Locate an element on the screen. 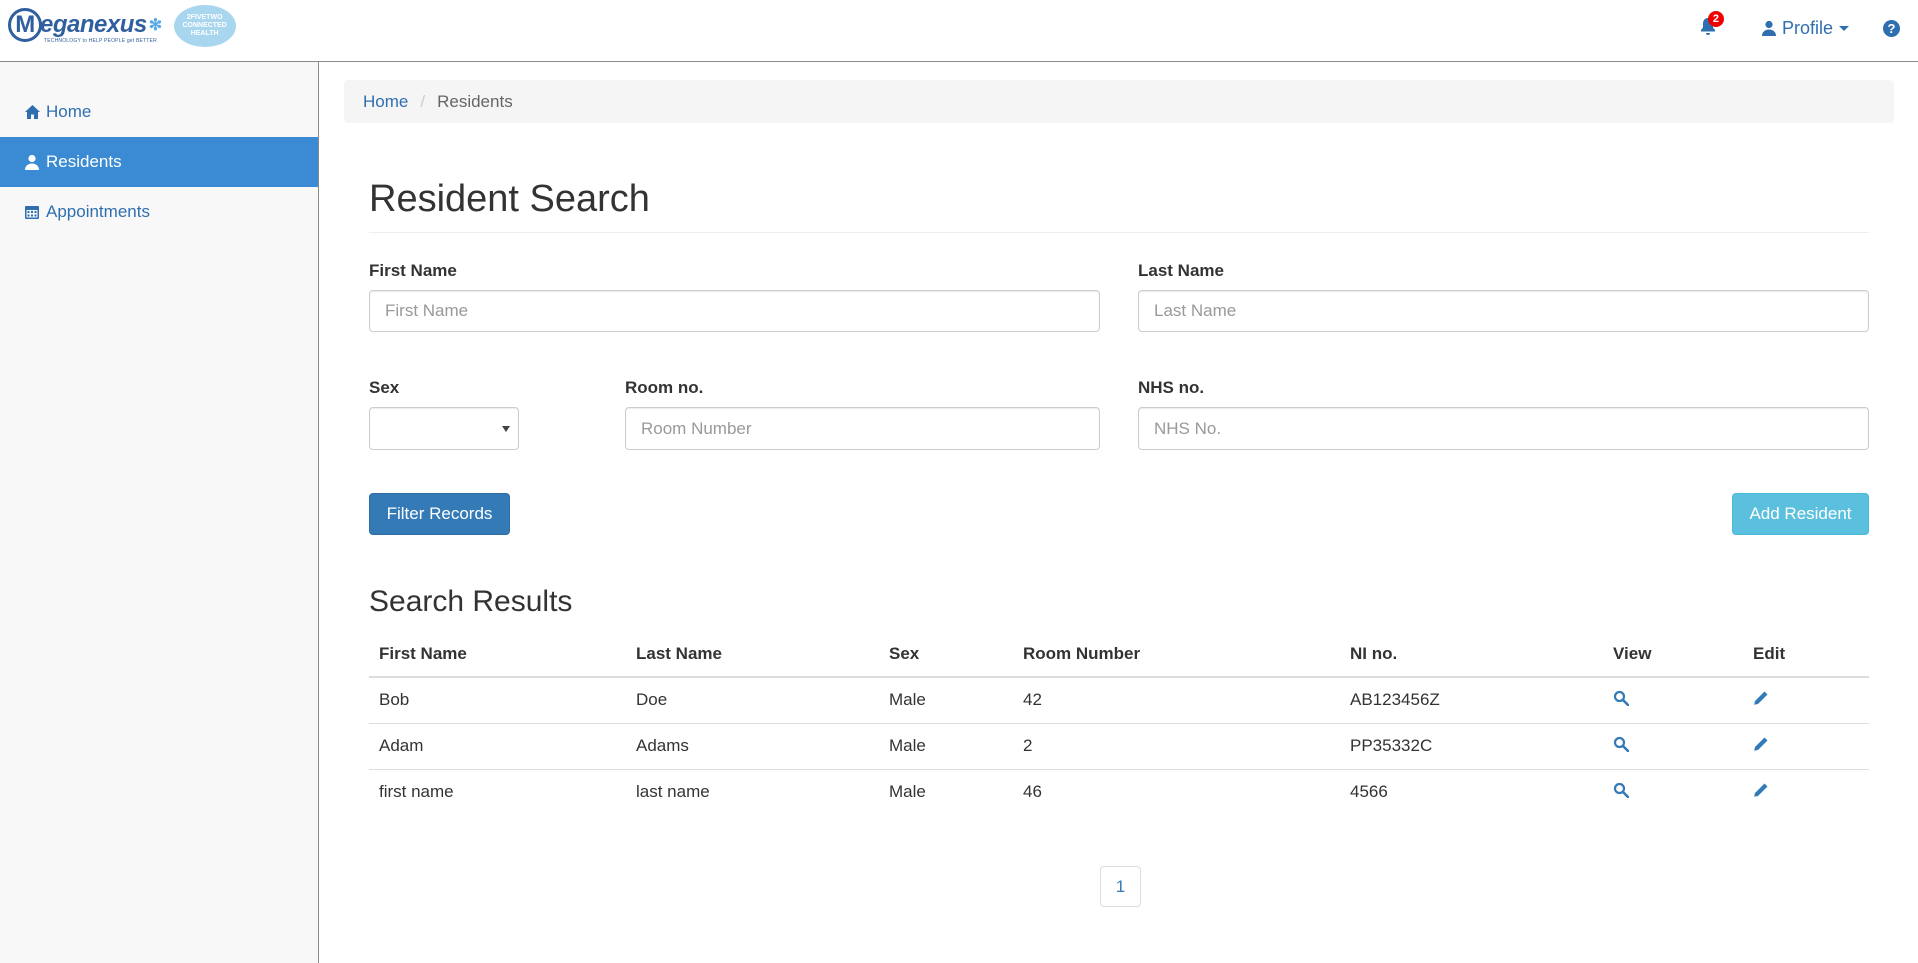  search-results-title: Search Results is located at coordinates (471, 601).